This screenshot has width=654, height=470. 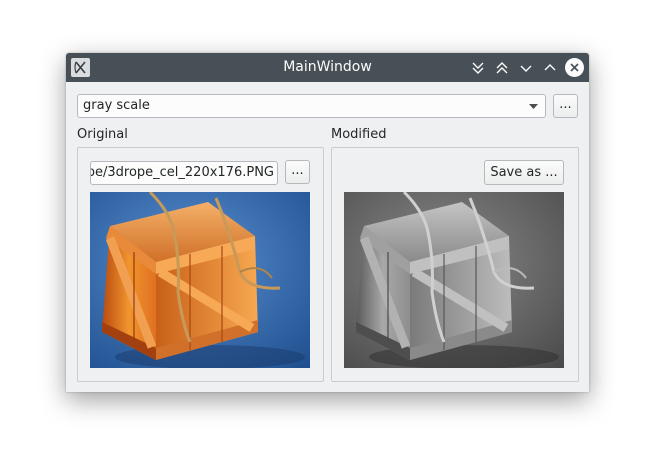 I want to click on original-image, so click(x=200, y=280).